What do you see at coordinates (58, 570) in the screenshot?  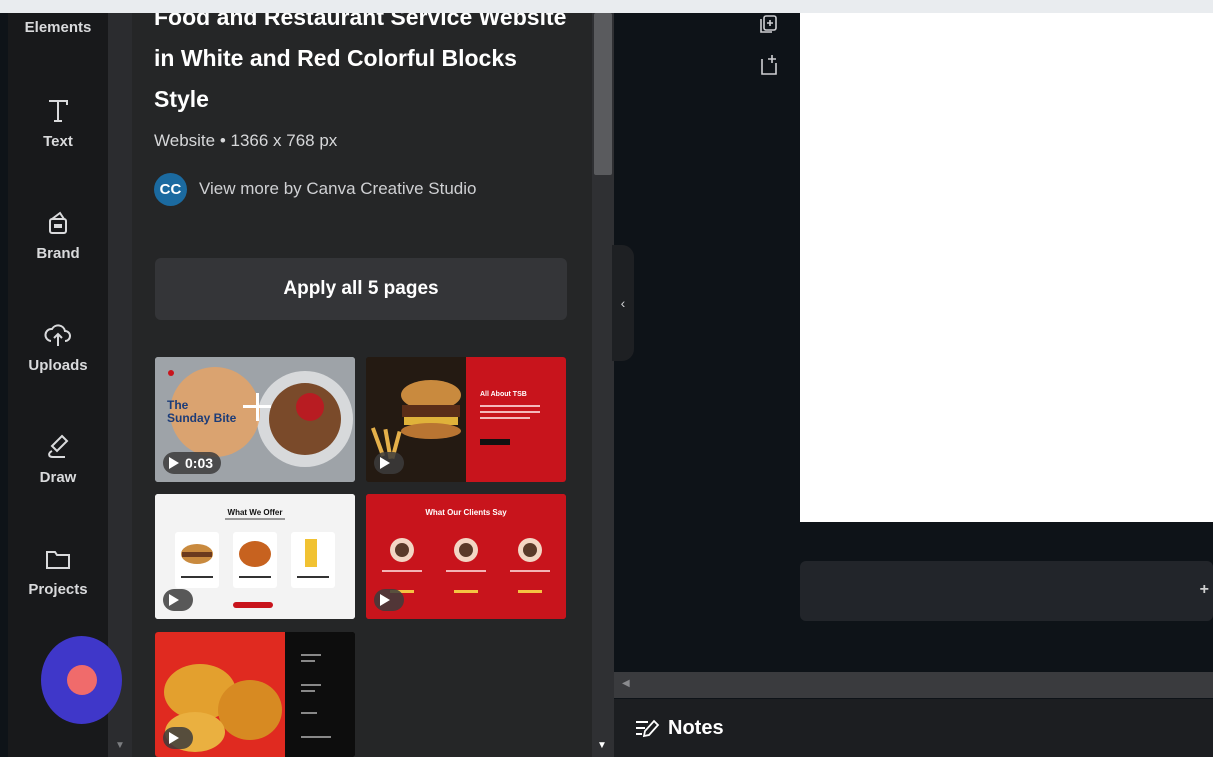 I see `rail-item-projects: Projects` at bounding box center [58, 570].